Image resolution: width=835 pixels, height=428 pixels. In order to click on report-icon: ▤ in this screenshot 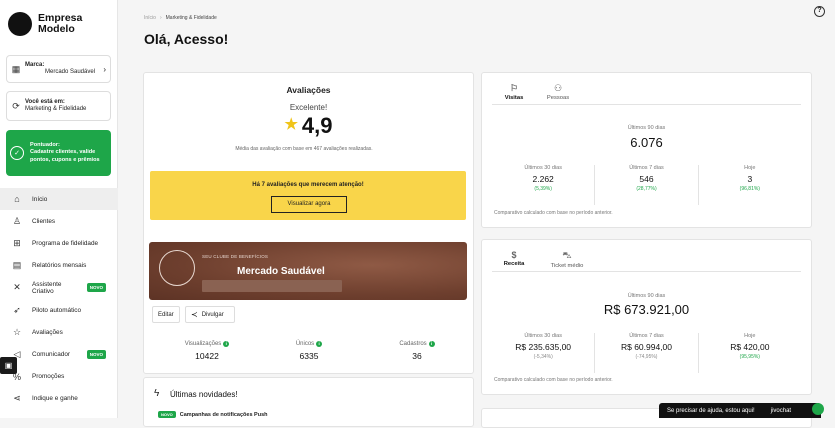, I will do `click(17, 265)`.